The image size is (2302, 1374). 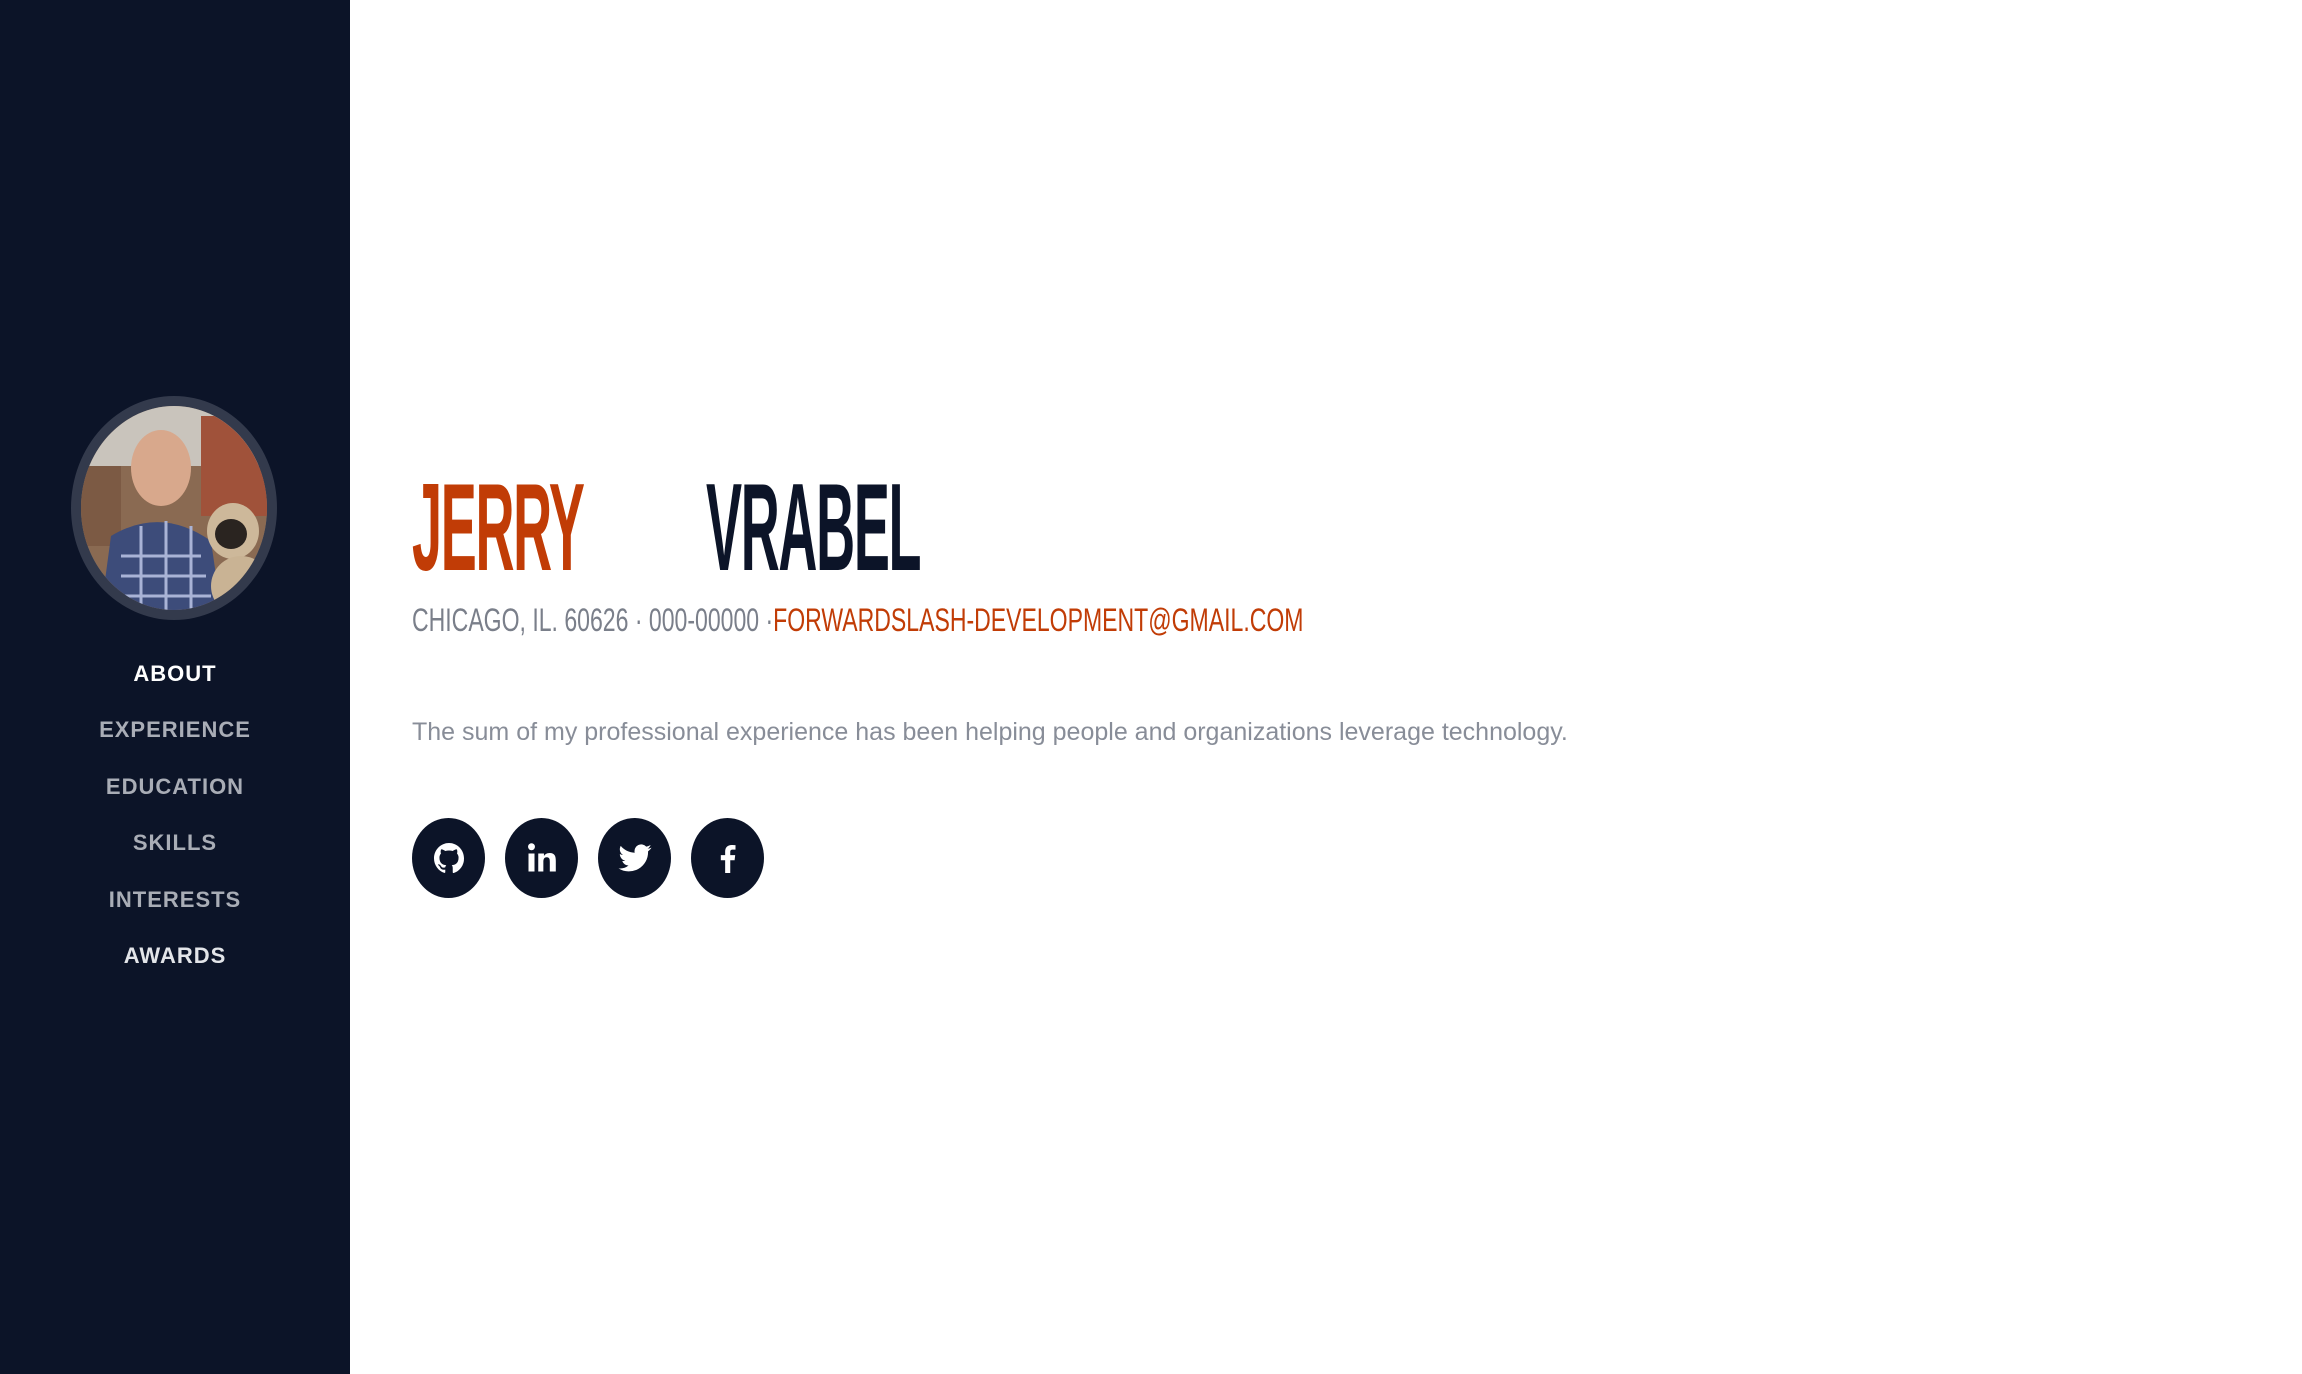 What do you see at coordinates (175, 899) in the screenshot?
I see `nav-link-interests: INTERESTS` at bounding box center [175, 899].